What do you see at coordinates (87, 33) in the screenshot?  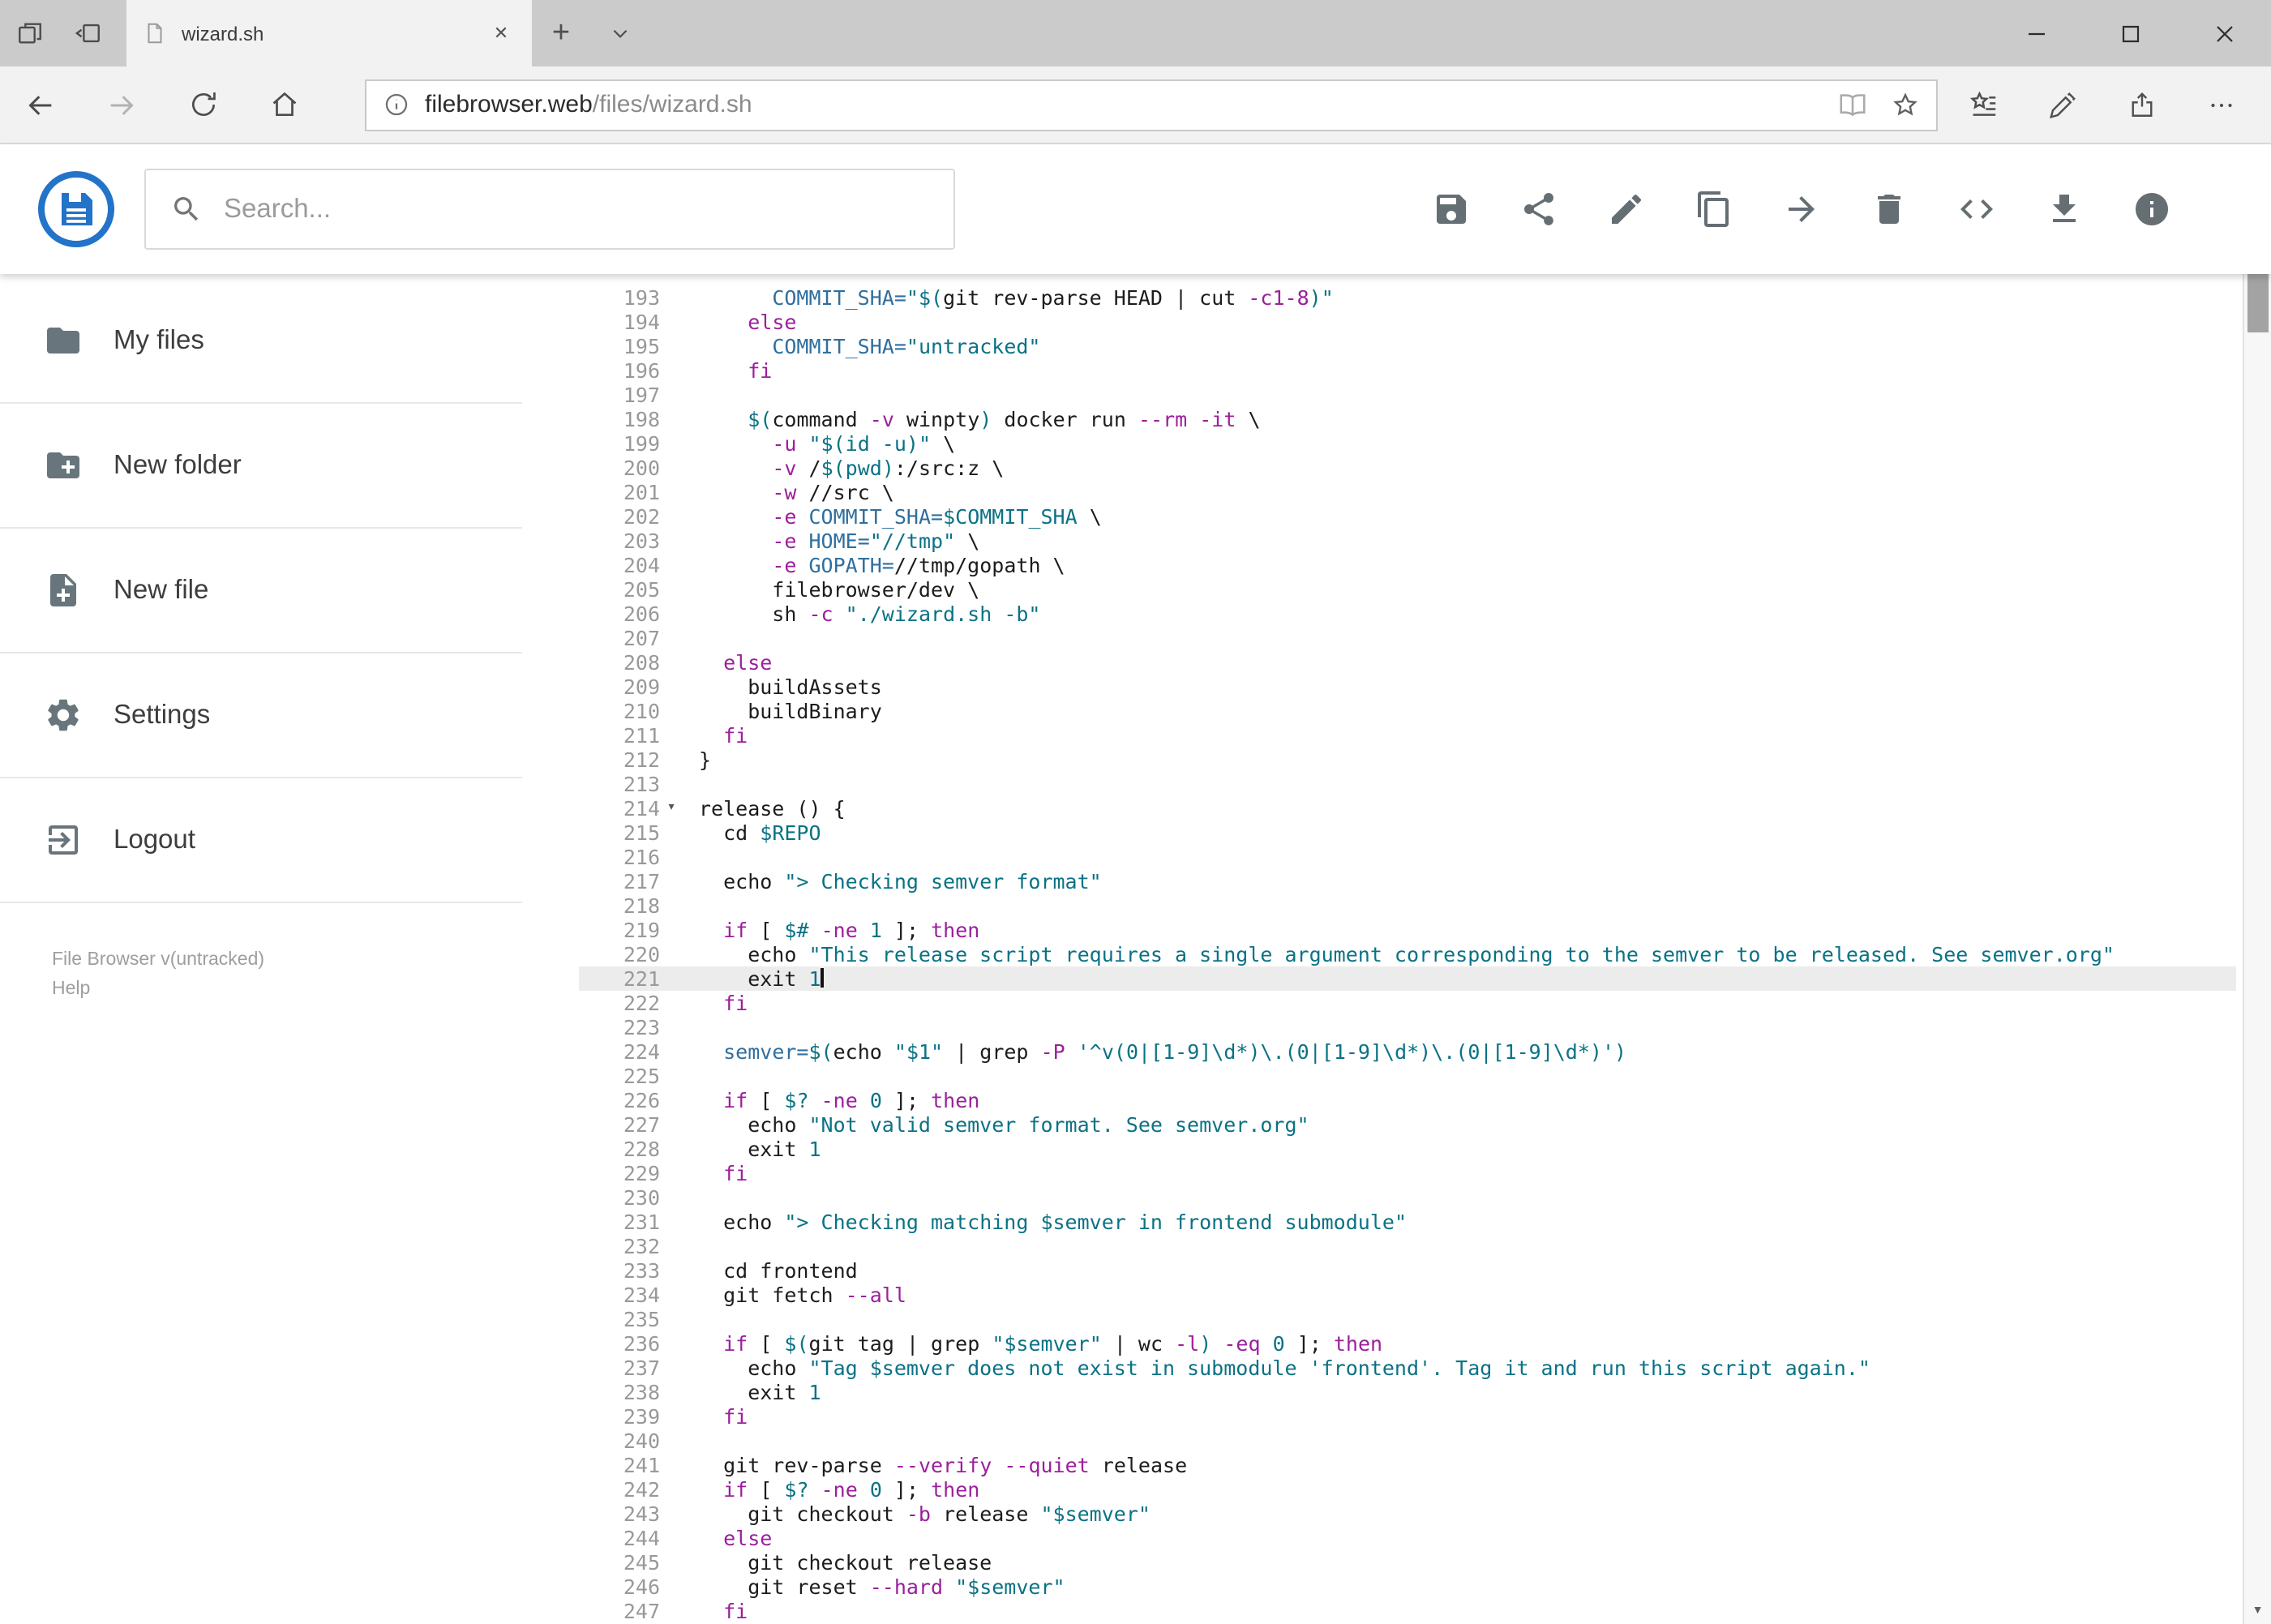 I see `set-tabs-aside-button` at bounding box center [87, 33].